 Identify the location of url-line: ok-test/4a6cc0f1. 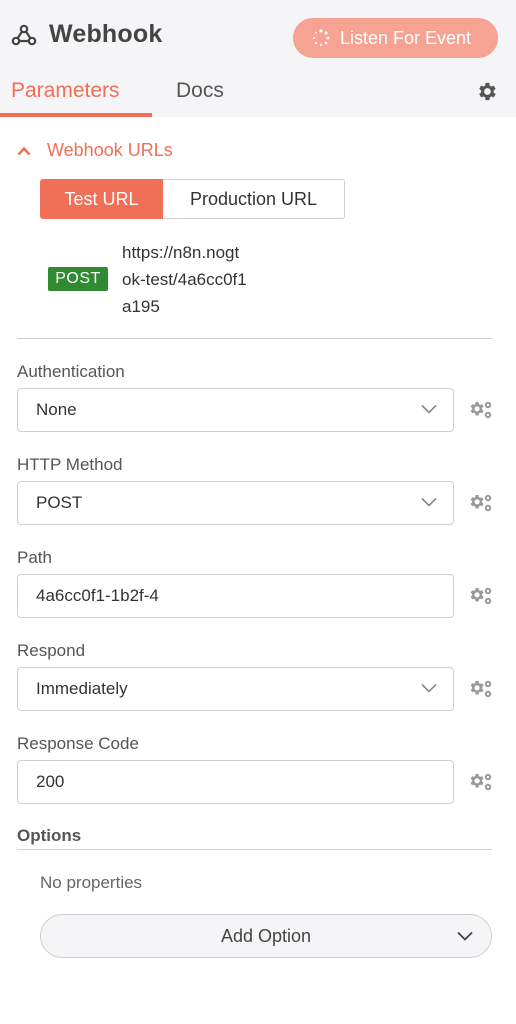
(184, 279).